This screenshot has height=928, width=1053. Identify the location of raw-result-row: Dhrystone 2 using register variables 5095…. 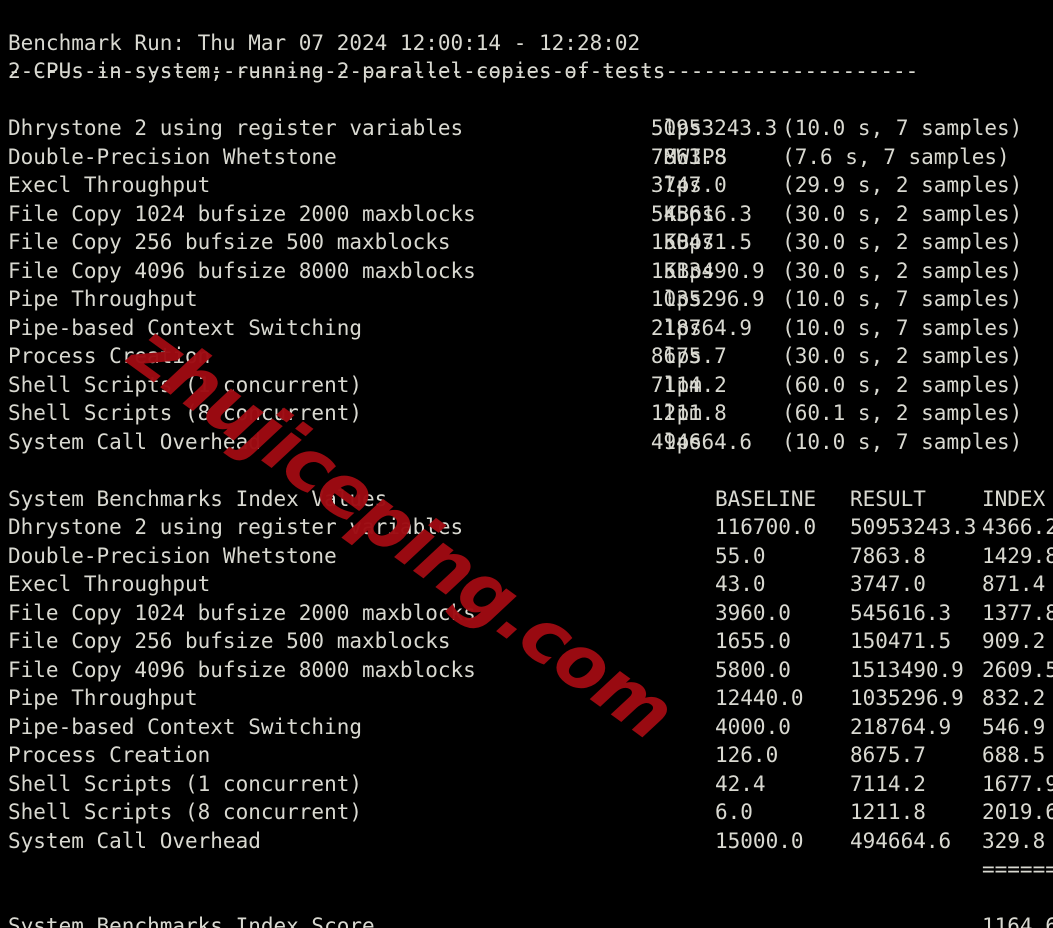
(528, 128).